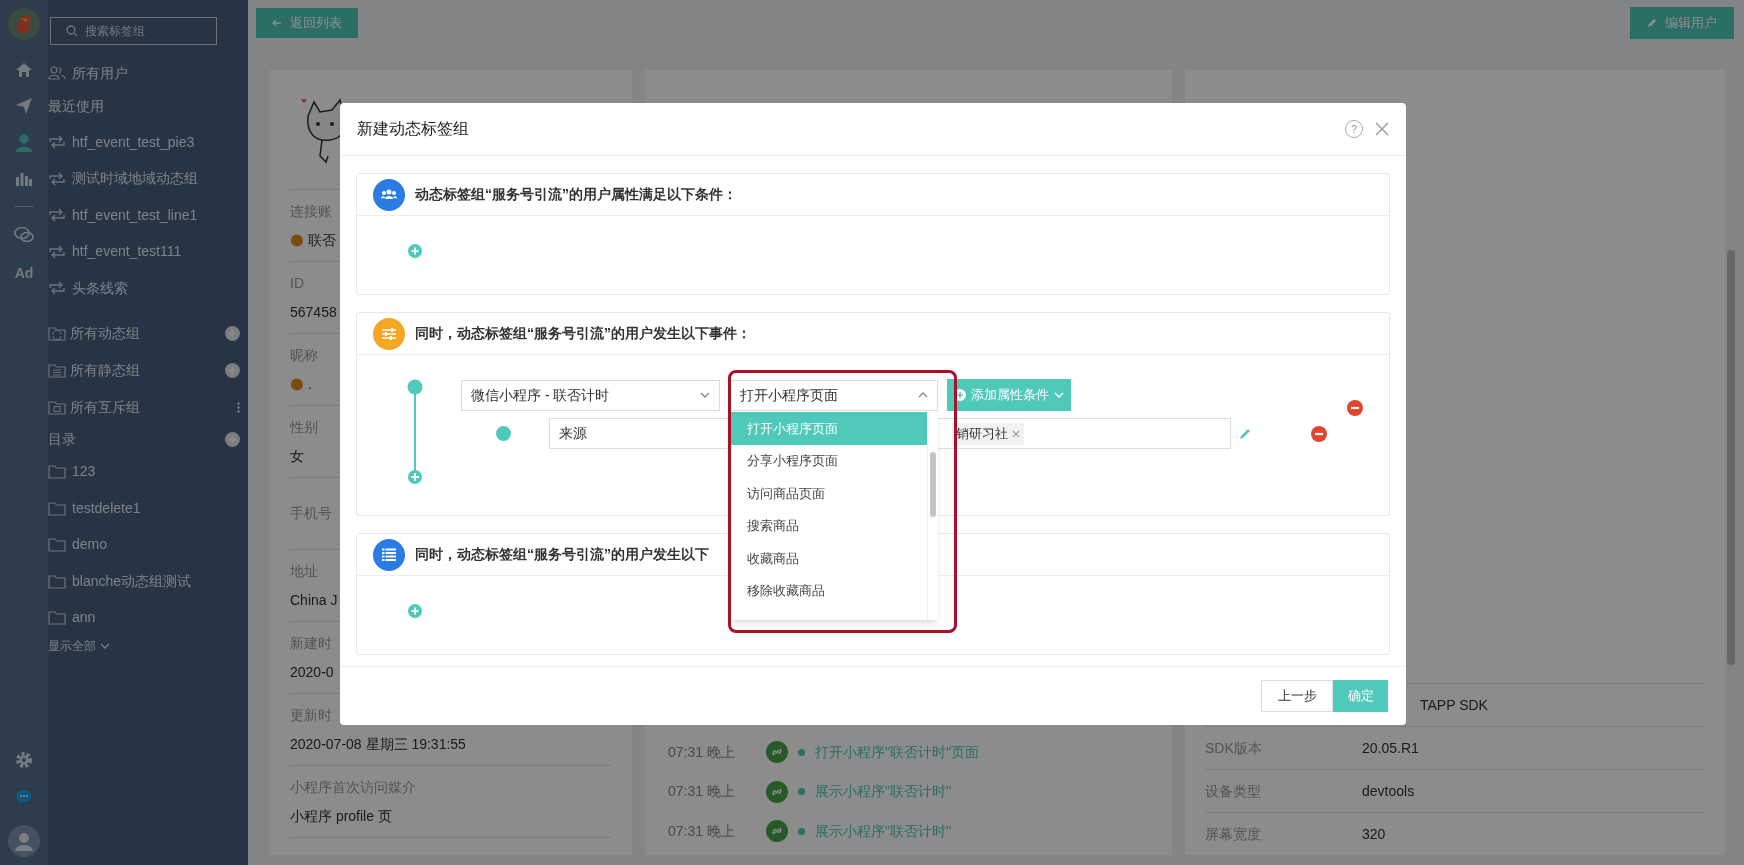 The height and width of the screenshot is (865, 1744). Describe the element at coordinates (24, 797) in the screenshot. I see `chat-bubble-icon` at that location.